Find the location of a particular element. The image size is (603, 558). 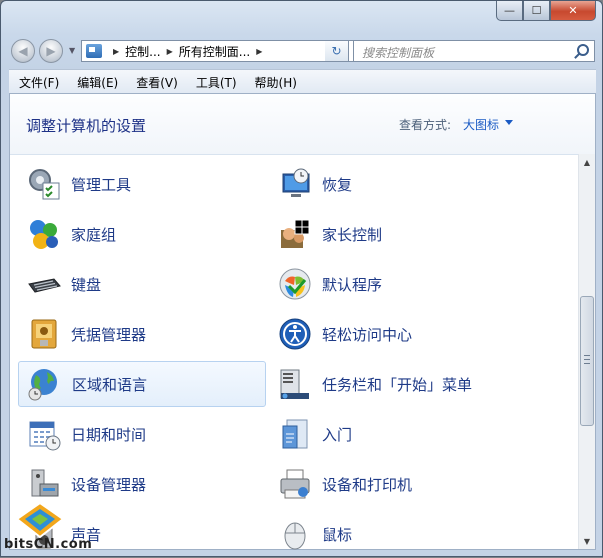

address-bar: ▶ 控制... ▶ 所有控制面... ▶ ▼ is located at coordinates (218, 51).